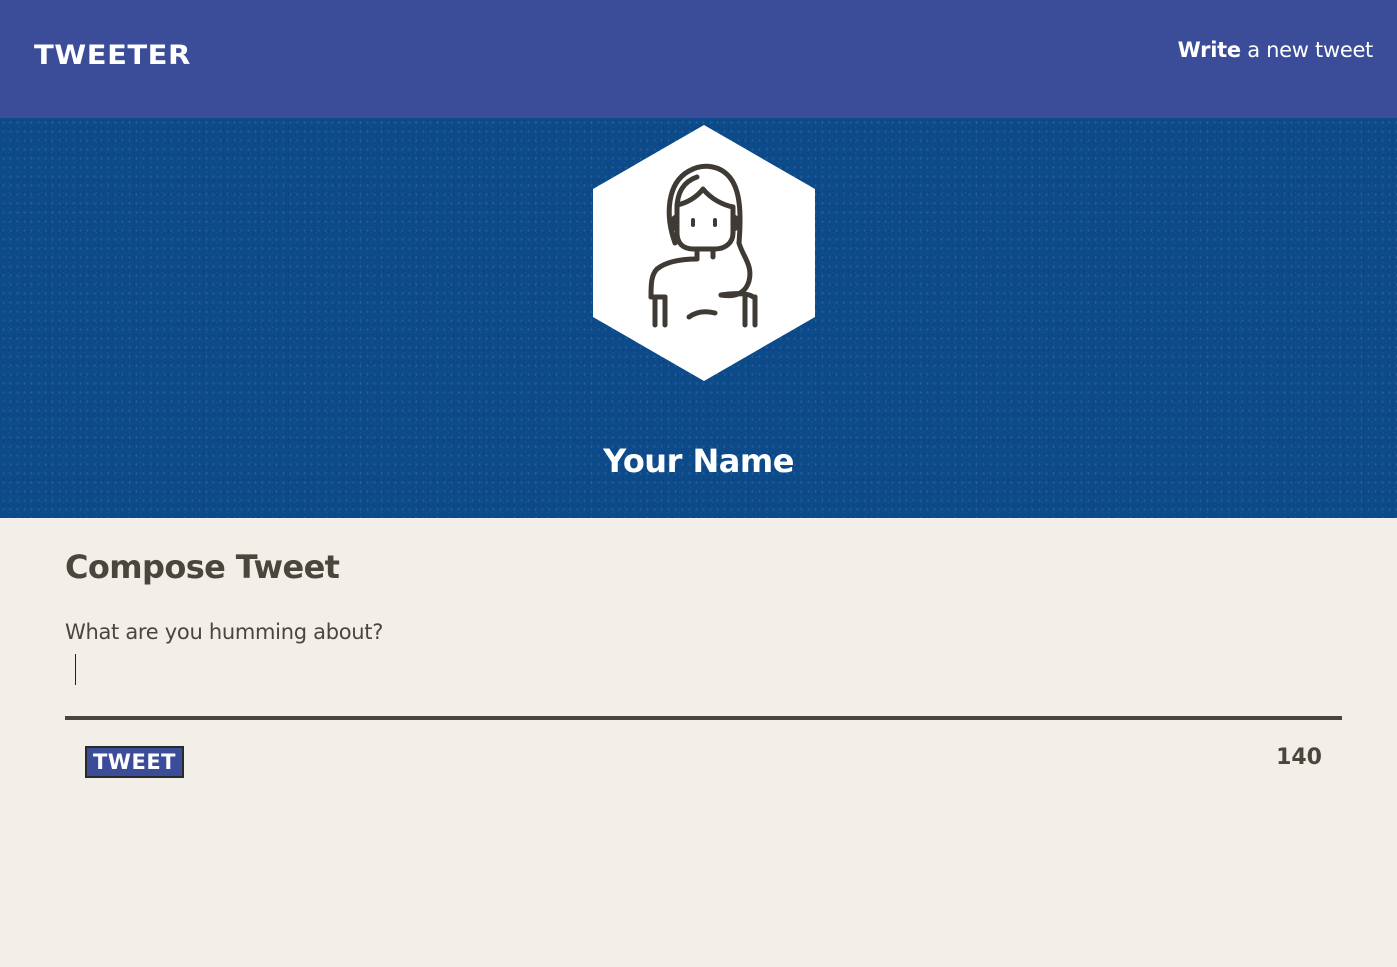  What do you see at coordinates (224, 632) in the screenshot?
I see `compose-prompt-label: What are you humming about?` at bounding box center [224, 632].